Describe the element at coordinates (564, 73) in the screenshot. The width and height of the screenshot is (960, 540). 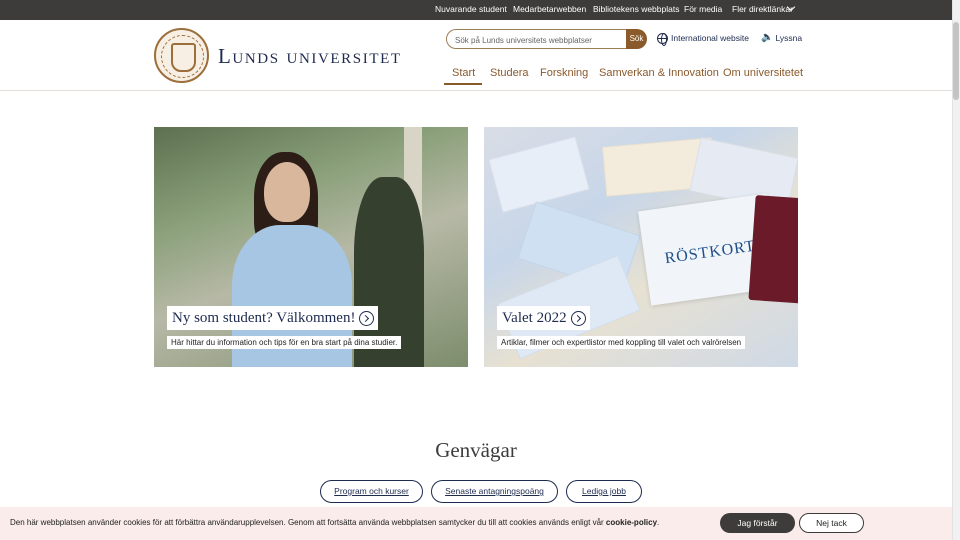
I see `nav-forskning: Forskning` at that location.